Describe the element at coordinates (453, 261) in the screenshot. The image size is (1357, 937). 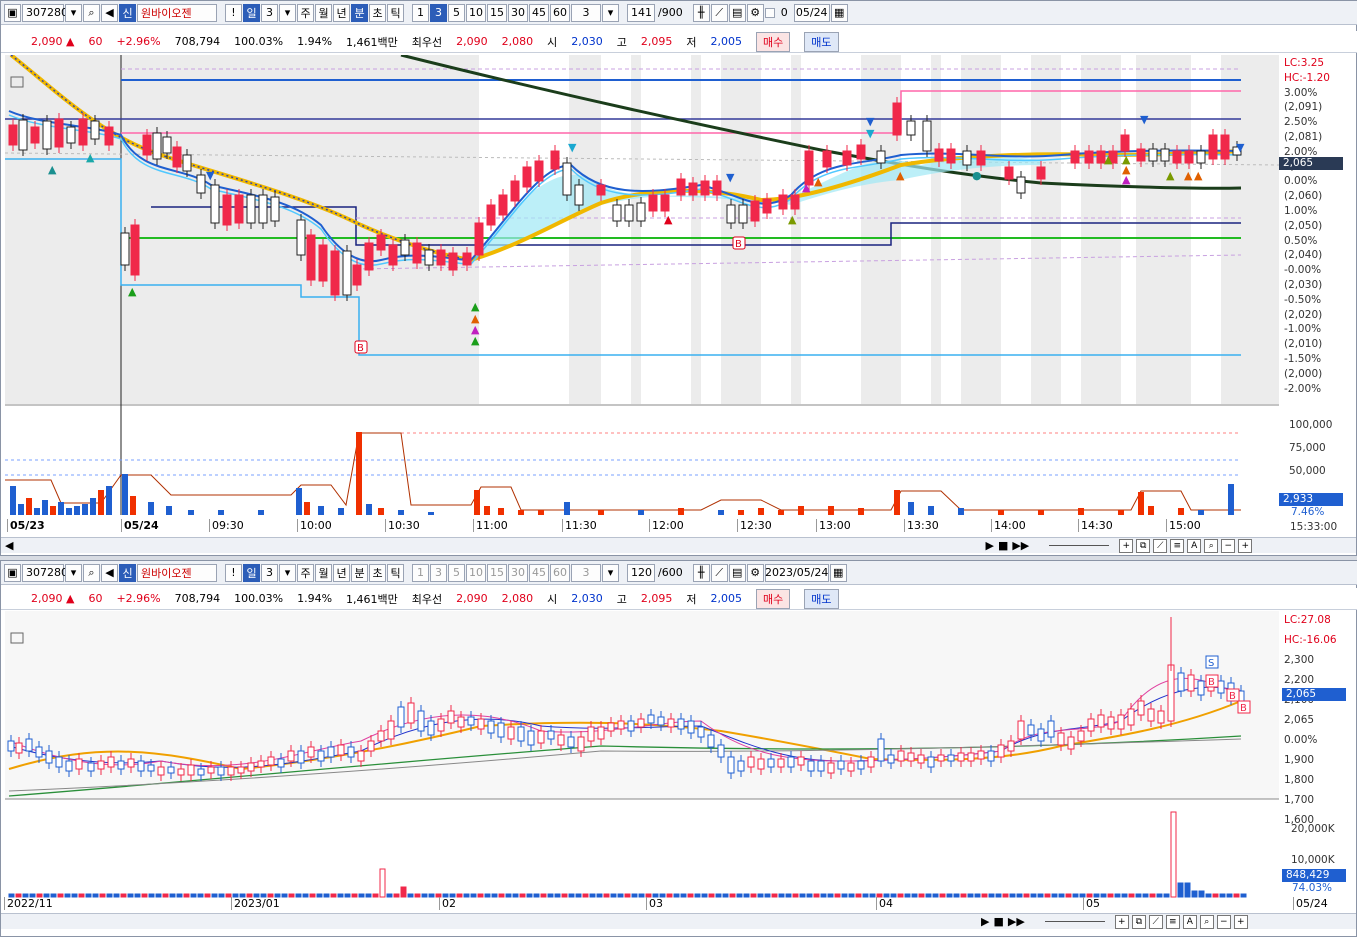
I see `candle` at that location.